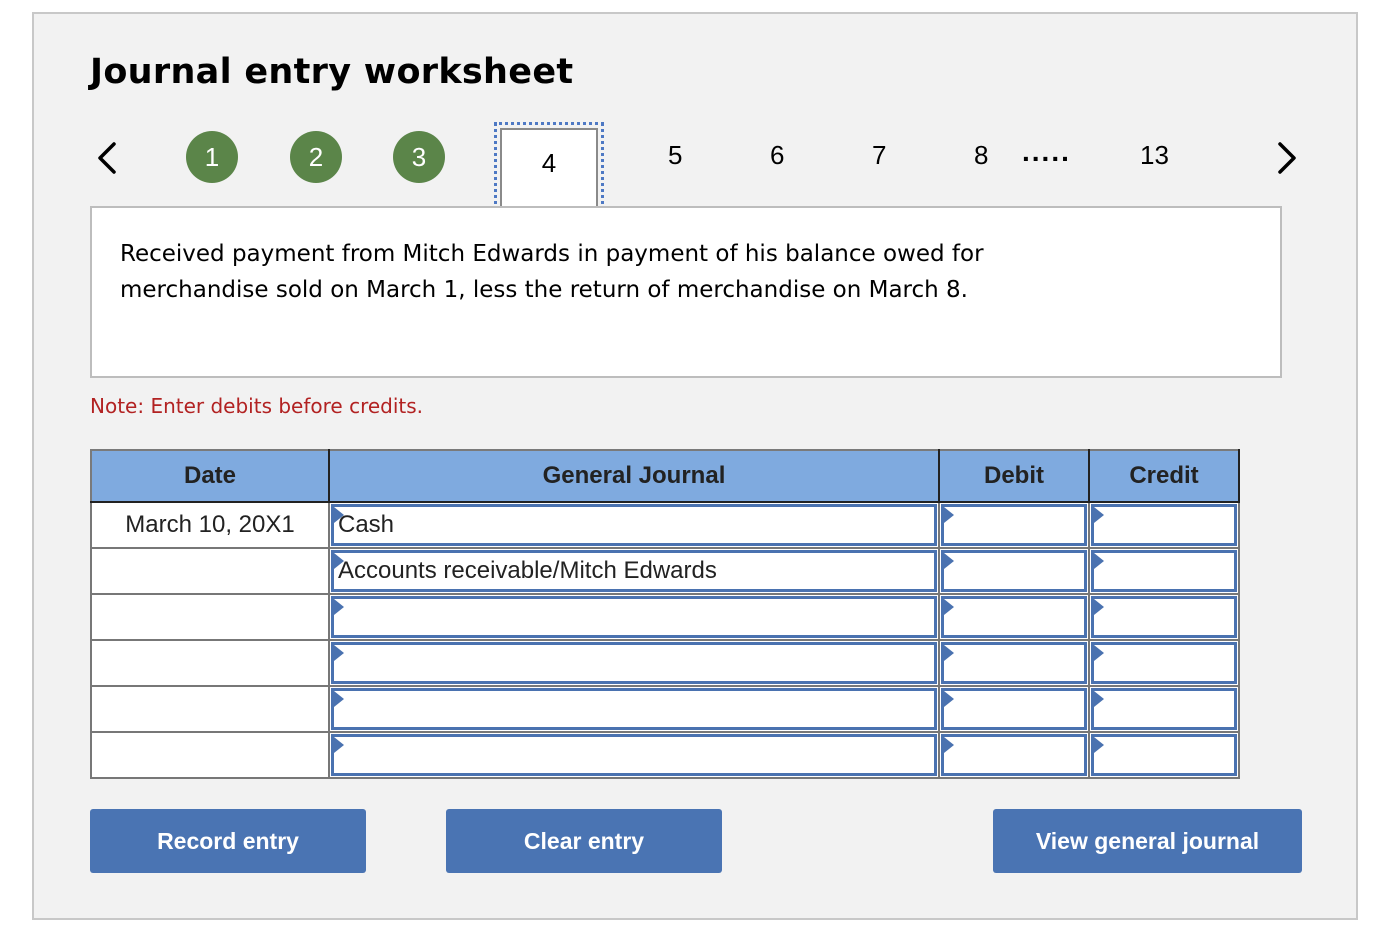 The width and height of the screenshot is (1384, 940). I want to click on account-input-value: Accounts receivable/Mitch Edwards, so click(527, 570).